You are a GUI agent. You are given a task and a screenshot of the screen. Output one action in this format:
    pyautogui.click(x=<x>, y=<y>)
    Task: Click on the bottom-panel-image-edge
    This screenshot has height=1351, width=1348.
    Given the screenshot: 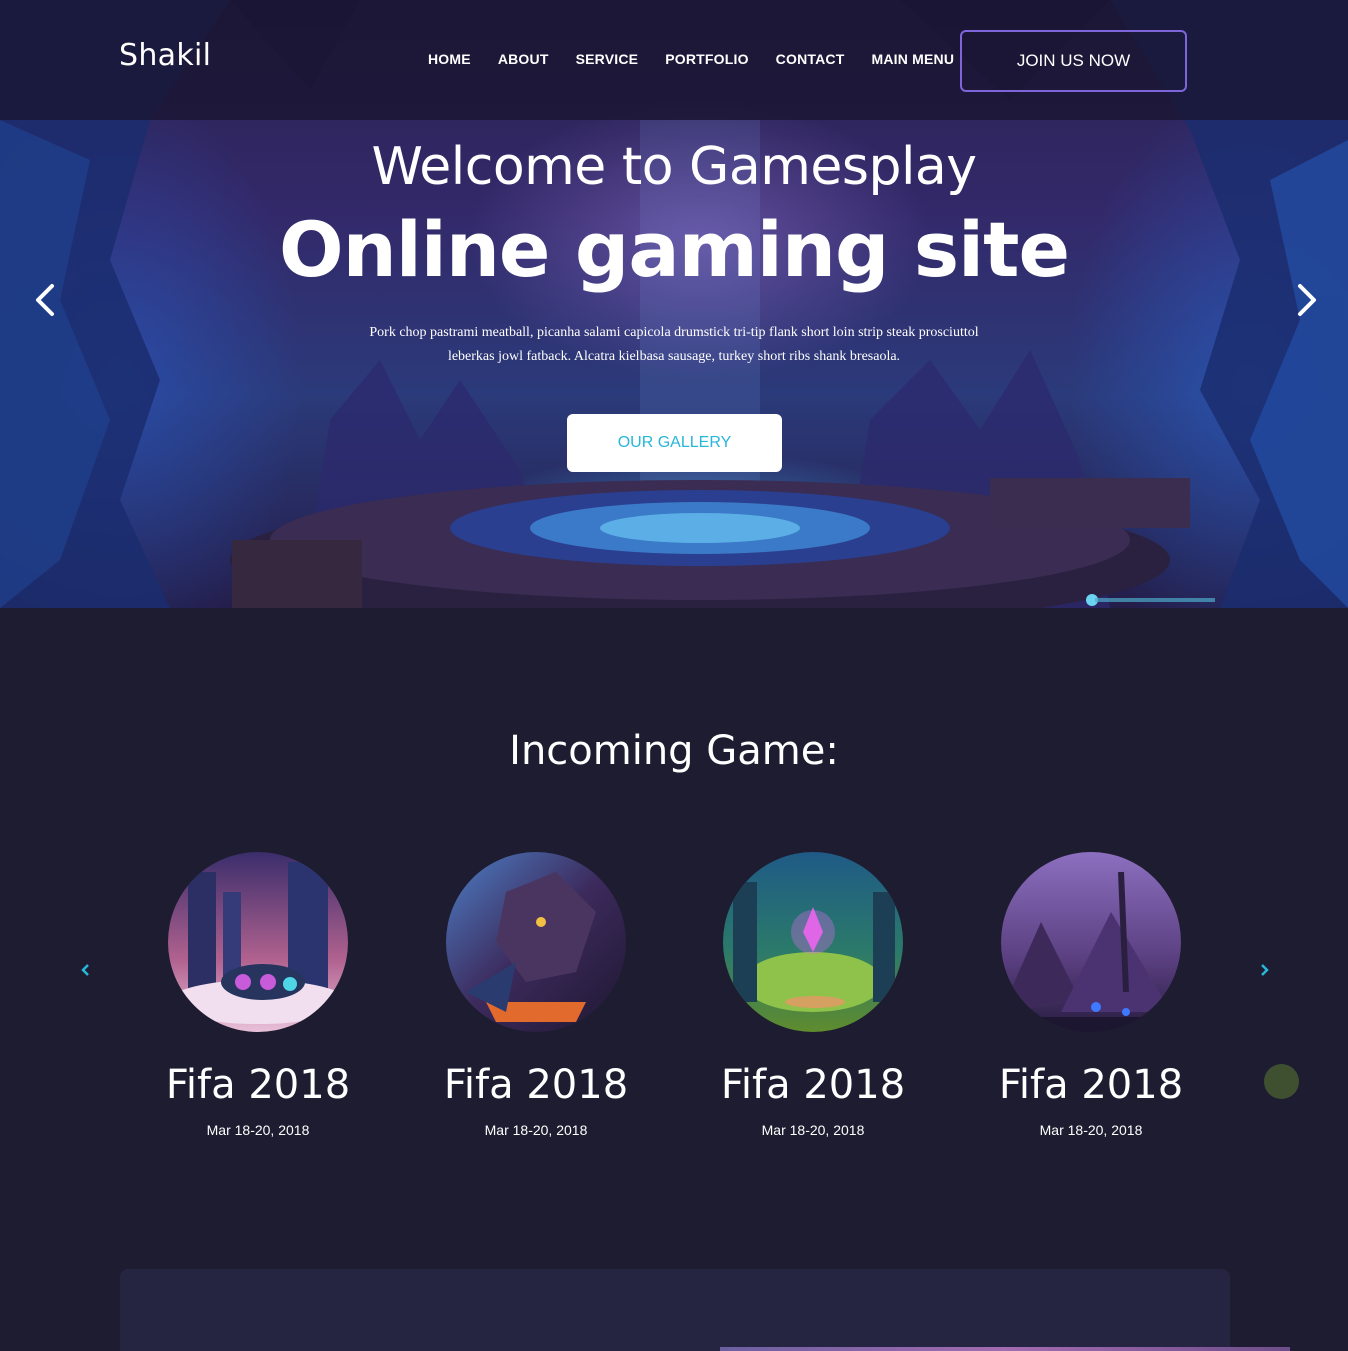 What is the action you would take?
    pyautogui.click(x=1005, y=1349)
    